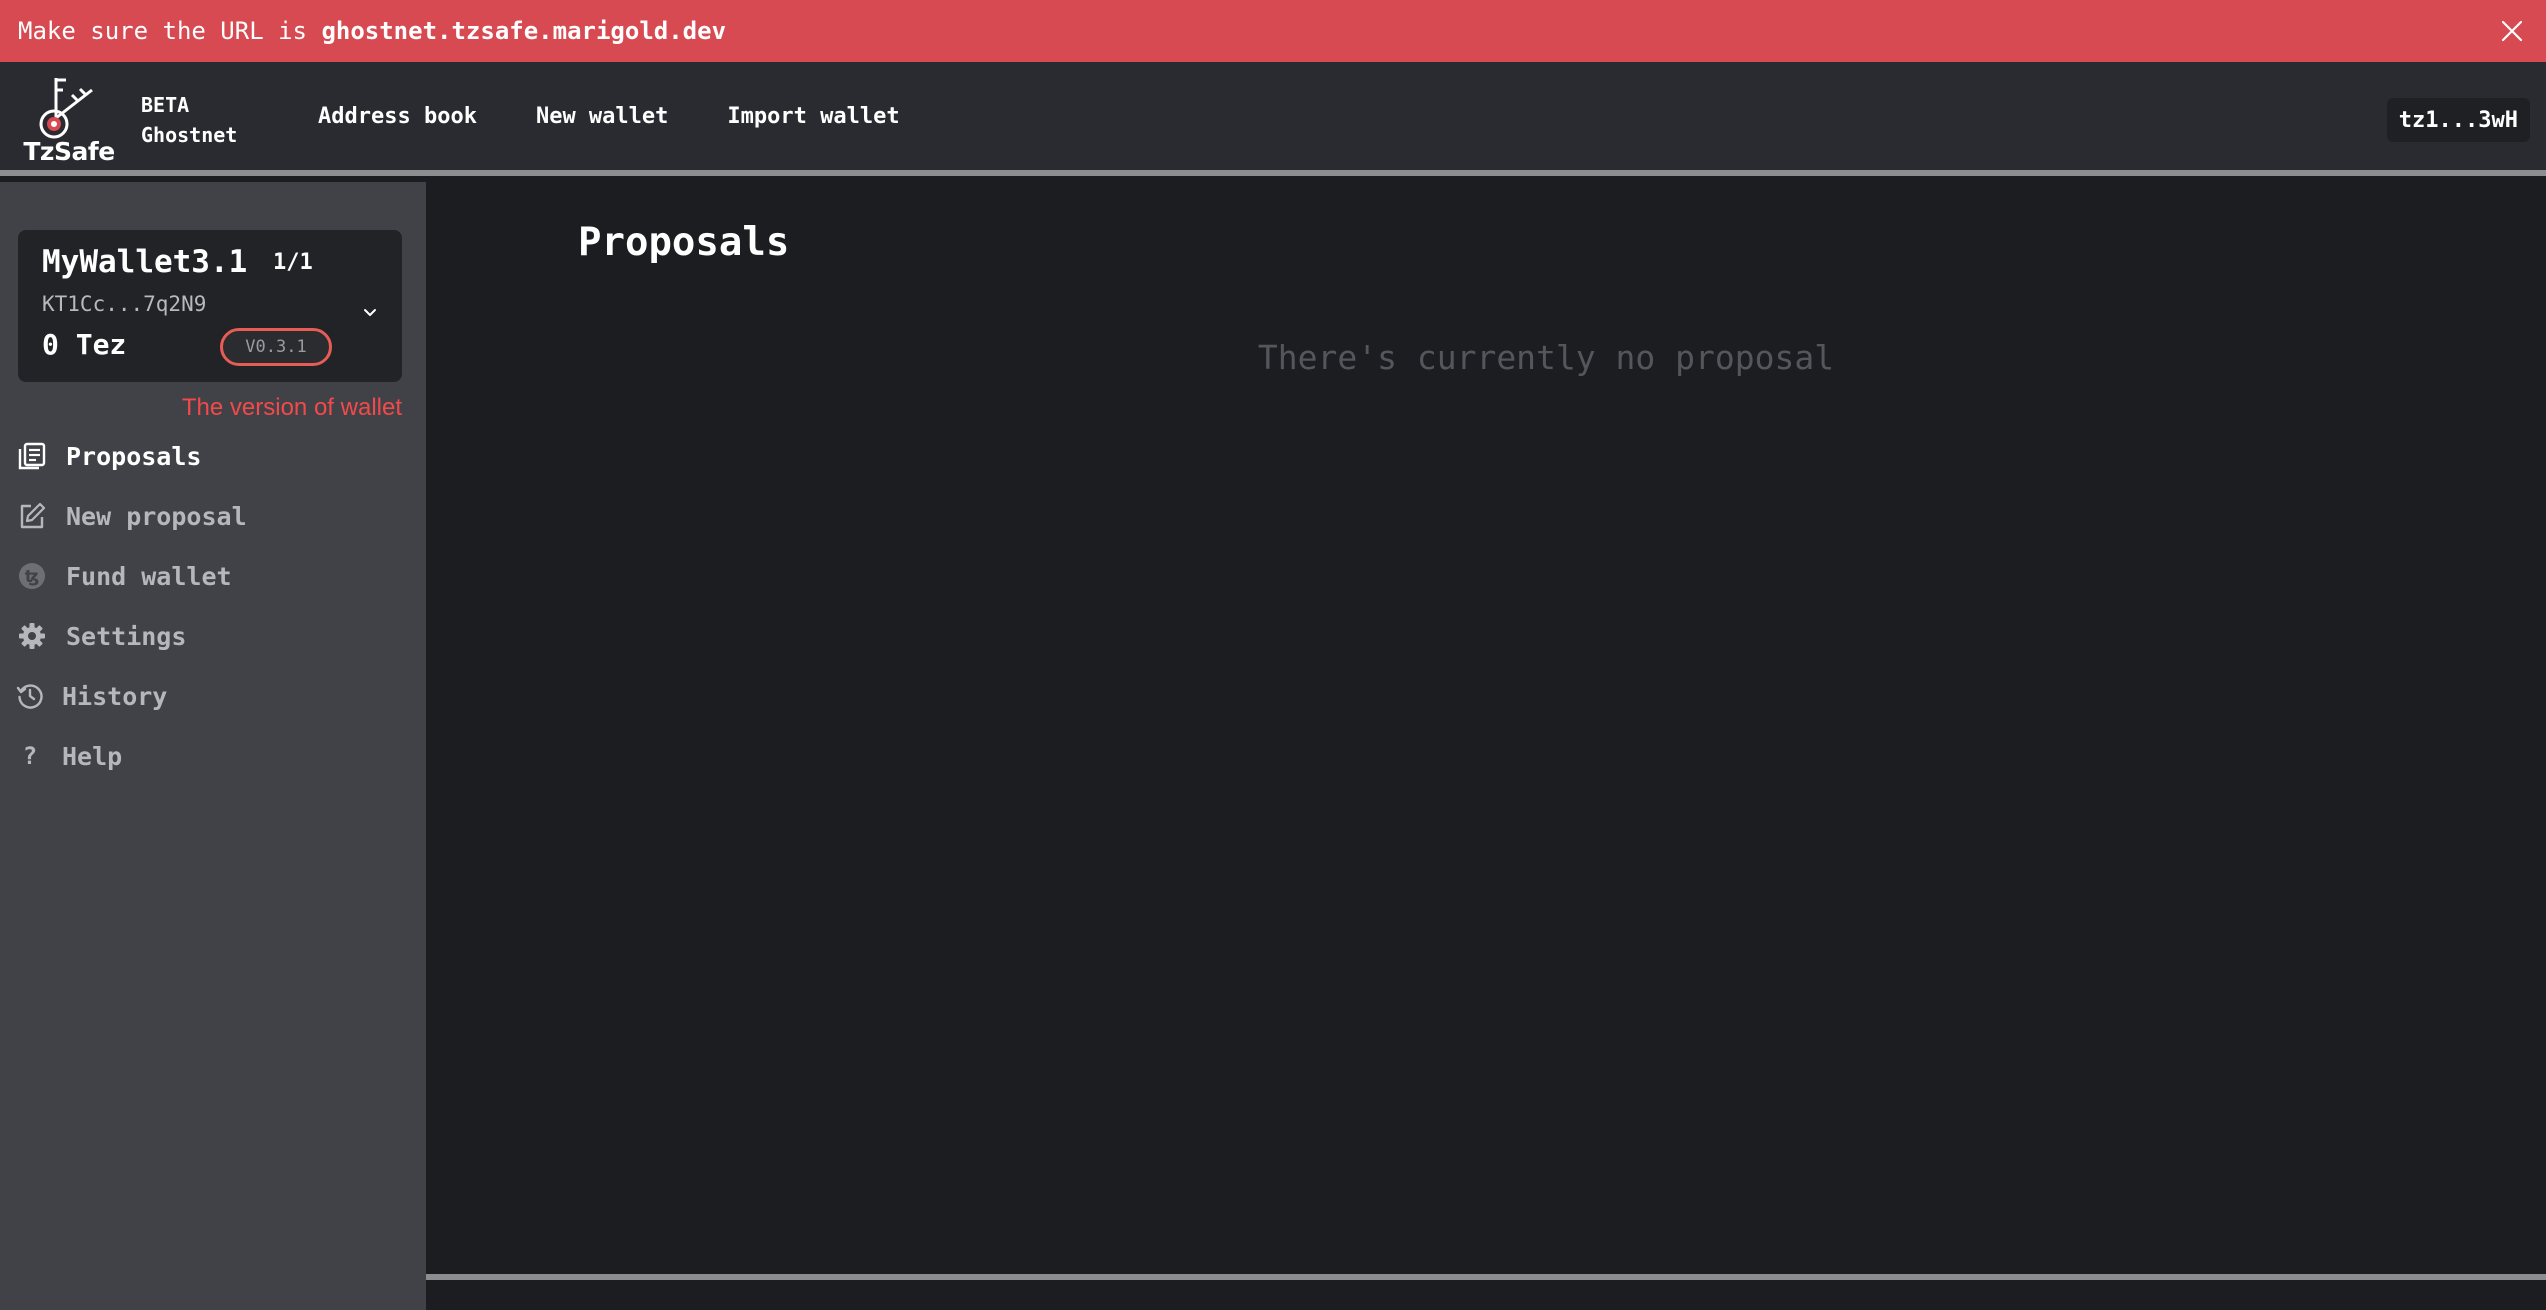 The image size is (2546, 1310). What do you see at coordinates (291, 407) in the screenshot?
I see `version-annotation: The version of wallet` at bounding box center [291, 407].